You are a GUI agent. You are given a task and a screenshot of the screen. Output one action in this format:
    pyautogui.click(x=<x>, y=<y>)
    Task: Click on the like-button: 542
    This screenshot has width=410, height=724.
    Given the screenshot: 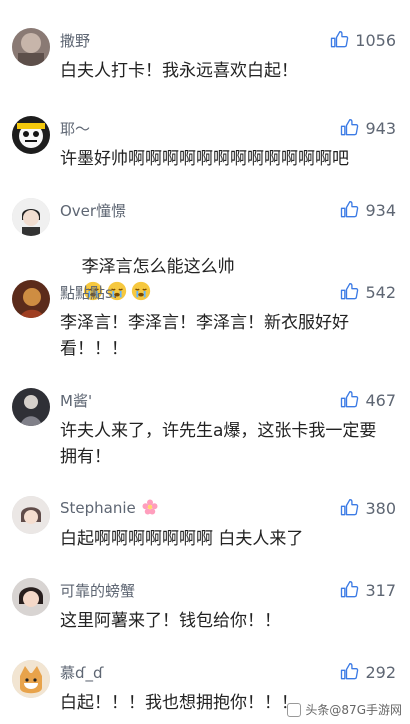 What is the action you would take?
    pyautogui.click(x=367, y=292)
    